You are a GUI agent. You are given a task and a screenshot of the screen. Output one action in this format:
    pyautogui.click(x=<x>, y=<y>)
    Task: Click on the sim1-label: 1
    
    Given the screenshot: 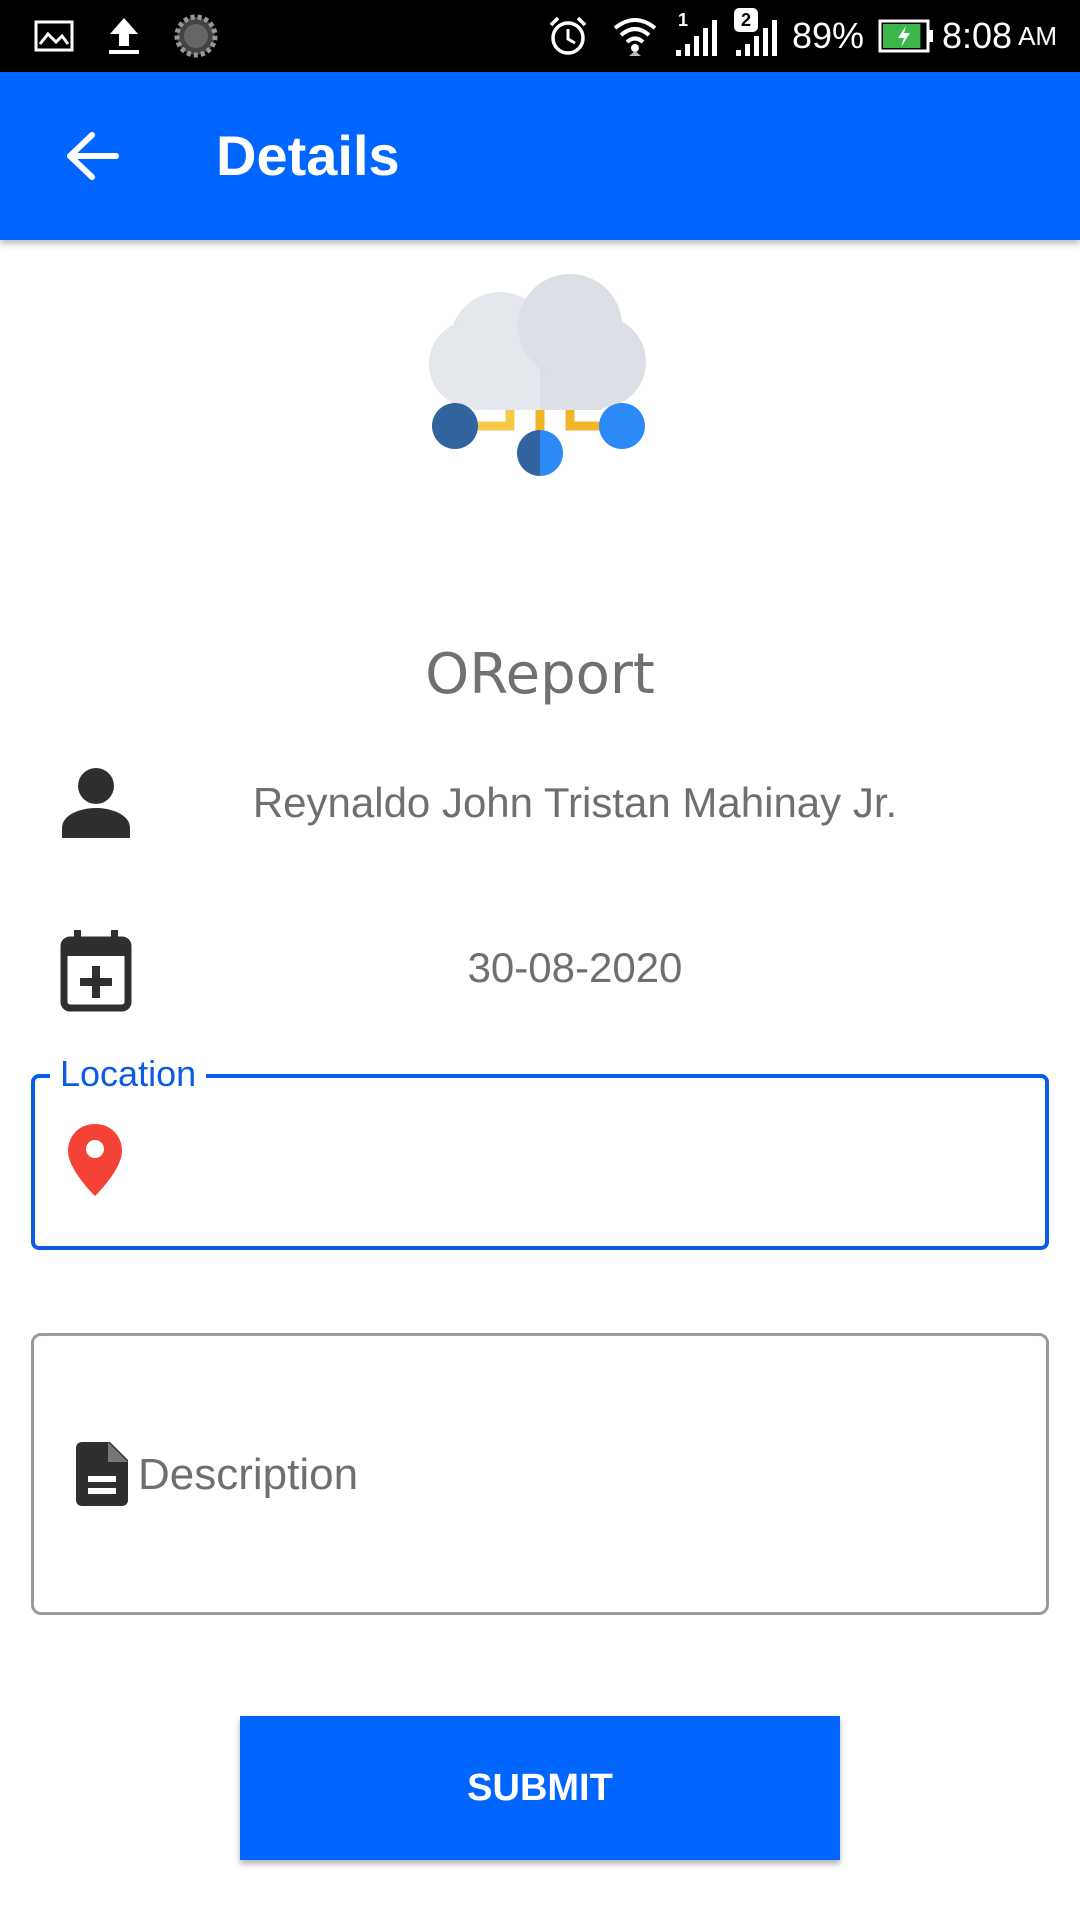 What is the action you would take?
    pyautogui.click(x=683, y=20)
    